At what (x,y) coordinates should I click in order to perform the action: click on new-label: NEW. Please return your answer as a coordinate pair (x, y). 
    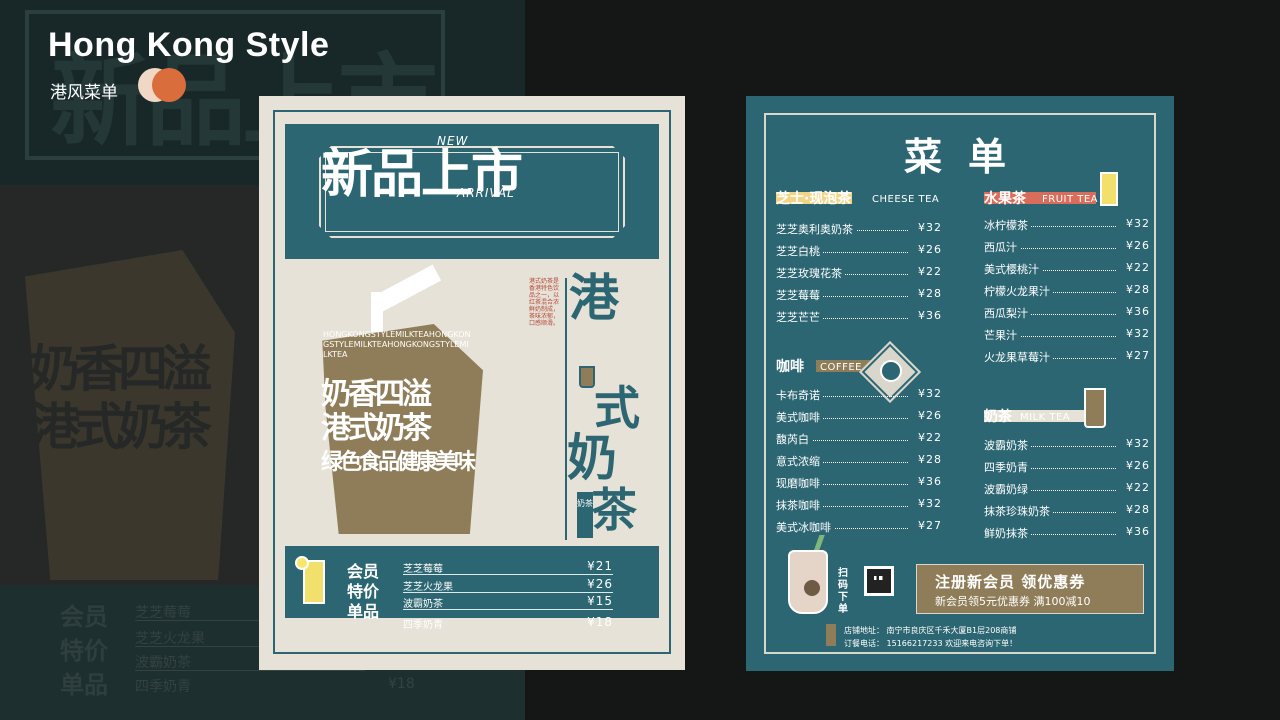
    Looking at the image, I should click on (453, 141).